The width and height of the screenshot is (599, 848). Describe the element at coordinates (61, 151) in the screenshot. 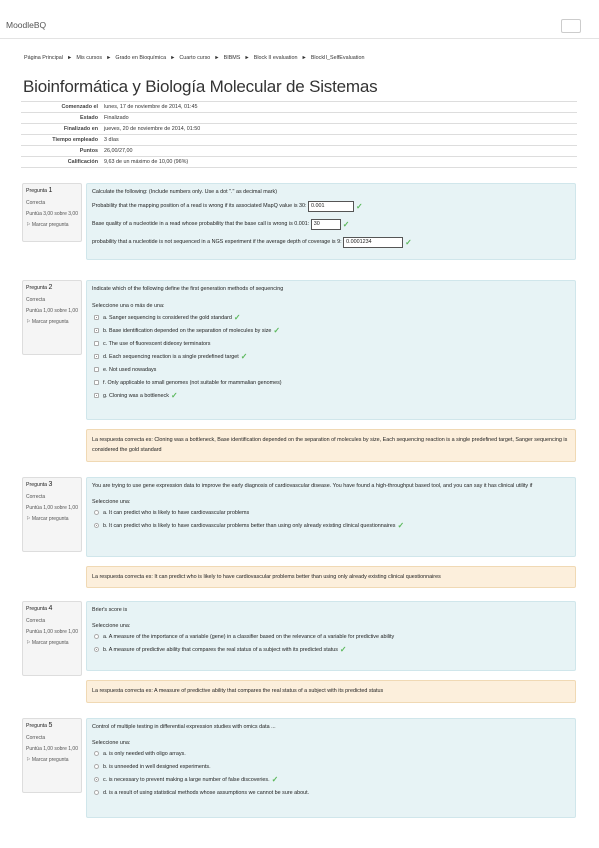

I see `summary-label: Puntos` at that location.